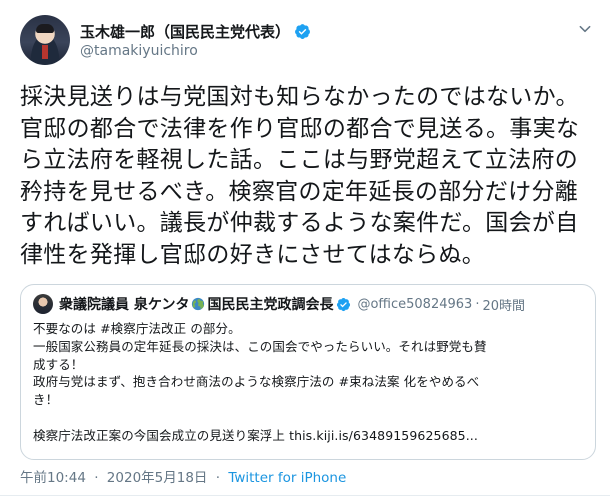 This screenshot has width=610, height=497. Describe the element at coordinates (585, 29) in the screenshot. I see `chevron-down-icon` at that location.